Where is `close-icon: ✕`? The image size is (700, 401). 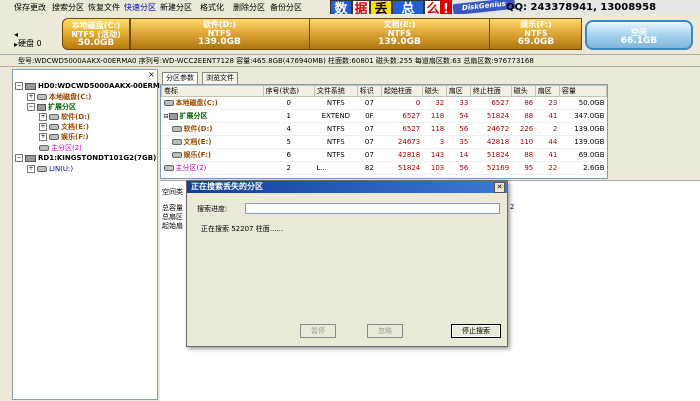 close-icon: ✕ is located at coordinates (499, 187).